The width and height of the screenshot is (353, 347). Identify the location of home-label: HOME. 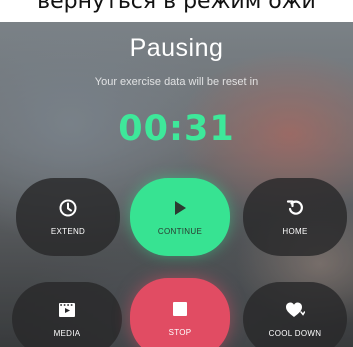
(295, 231).